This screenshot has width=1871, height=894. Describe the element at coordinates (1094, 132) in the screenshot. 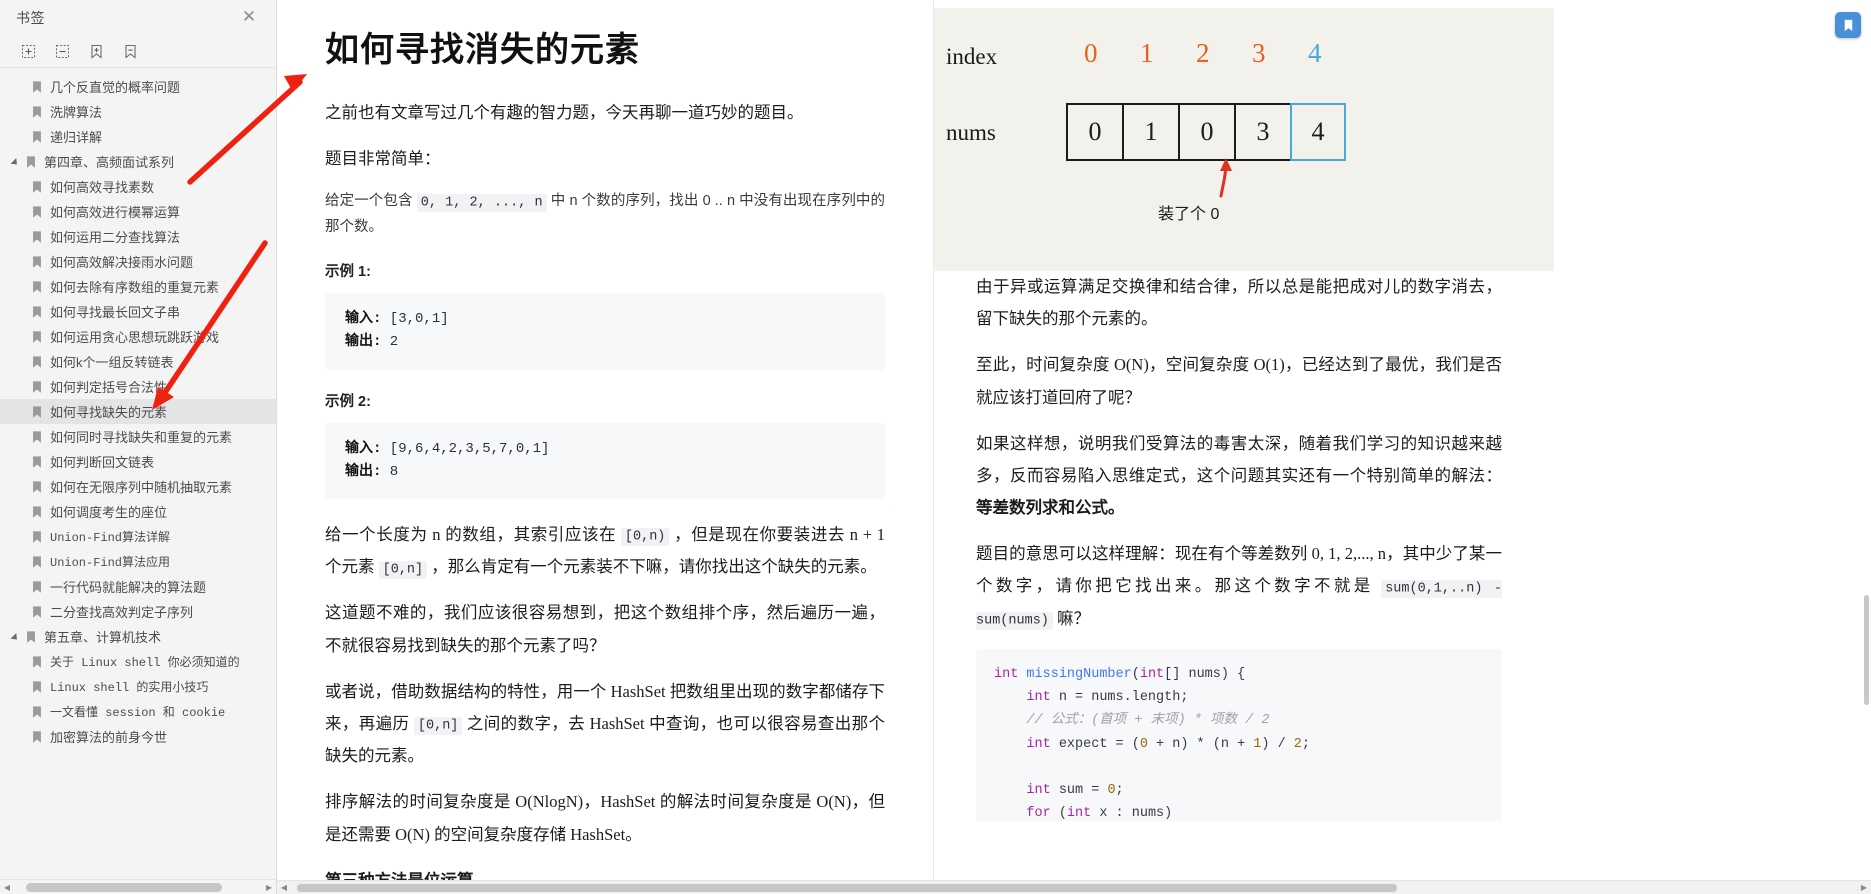

I see `figure-array-cell-0: 0` at that location.